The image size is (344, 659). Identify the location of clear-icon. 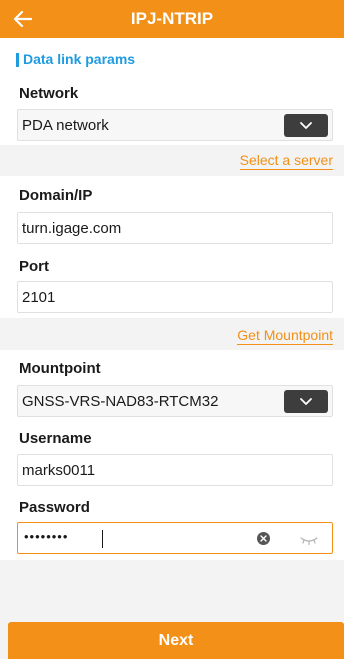
(263, 538).